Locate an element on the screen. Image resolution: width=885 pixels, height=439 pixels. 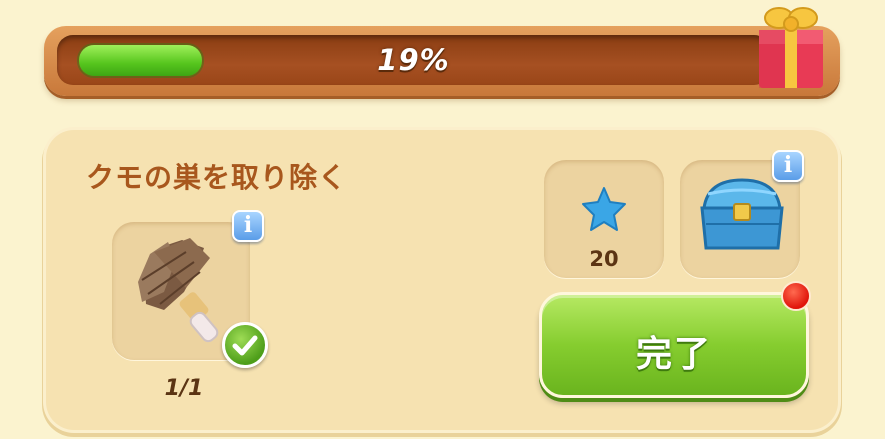
item-info-button: i is located at coordinates (248, 226).